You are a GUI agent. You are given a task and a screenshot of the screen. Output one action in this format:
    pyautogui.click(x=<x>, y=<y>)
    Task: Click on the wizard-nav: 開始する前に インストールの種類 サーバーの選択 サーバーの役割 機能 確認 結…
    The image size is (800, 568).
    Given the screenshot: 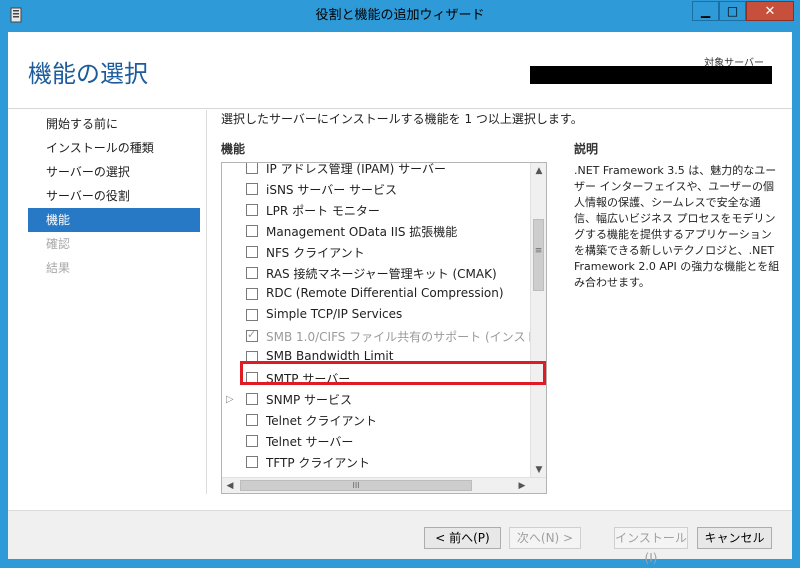 What is the action you would take?
    pyautogui.click(x=114, y=196)
    